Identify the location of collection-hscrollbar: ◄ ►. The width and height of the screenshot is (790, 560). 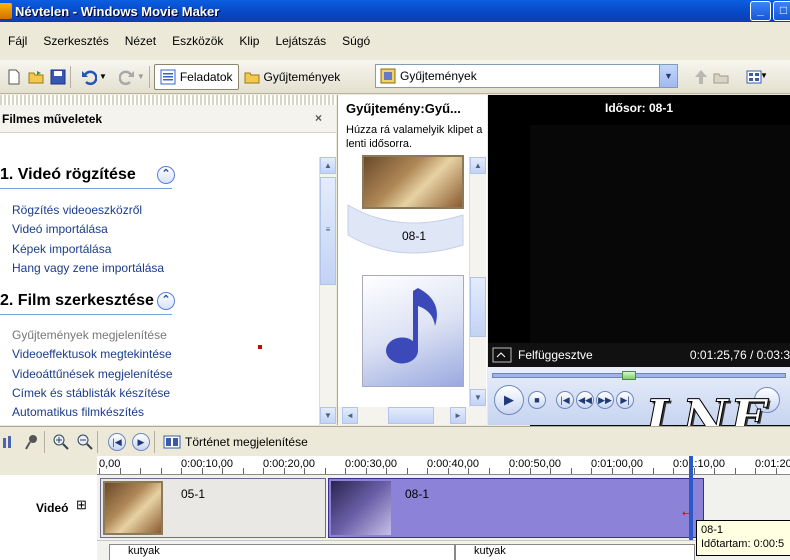
(412, 416).